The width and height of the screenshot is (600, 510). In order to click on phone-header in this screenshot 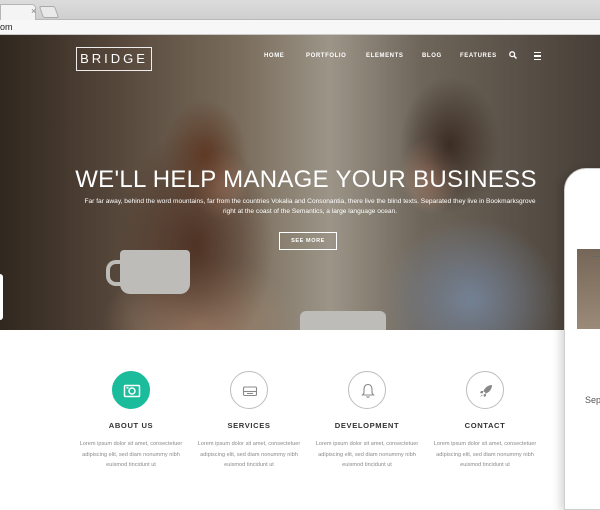, I will do `click(588, 238)`.